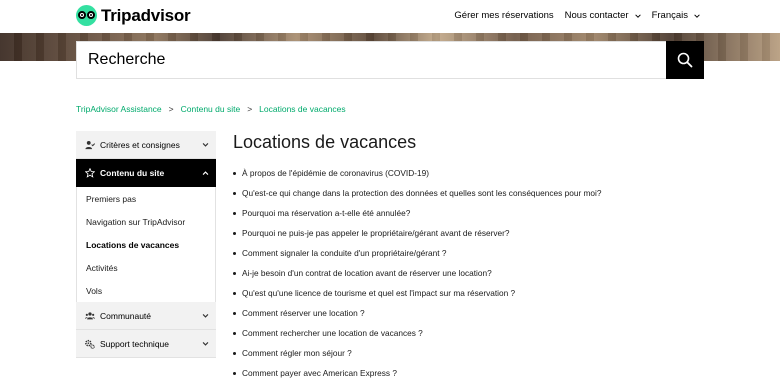  I want to click on sidebar-section-label: Support technique, so click(134, 343).